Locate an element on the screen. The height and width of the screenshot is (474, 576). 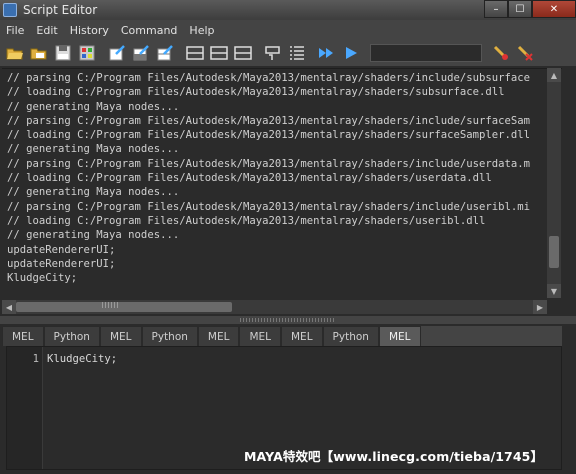
search-clear-icon is located at coordinates (525, 53).